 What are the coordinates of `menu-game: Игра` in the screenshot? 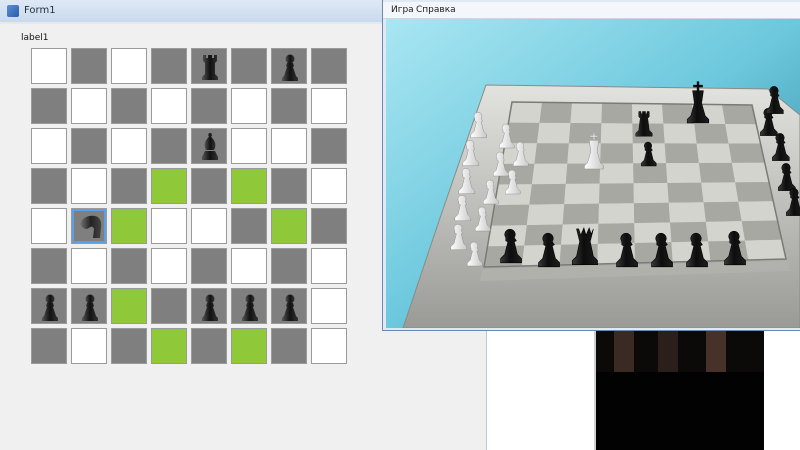 It's located at (402, 10).